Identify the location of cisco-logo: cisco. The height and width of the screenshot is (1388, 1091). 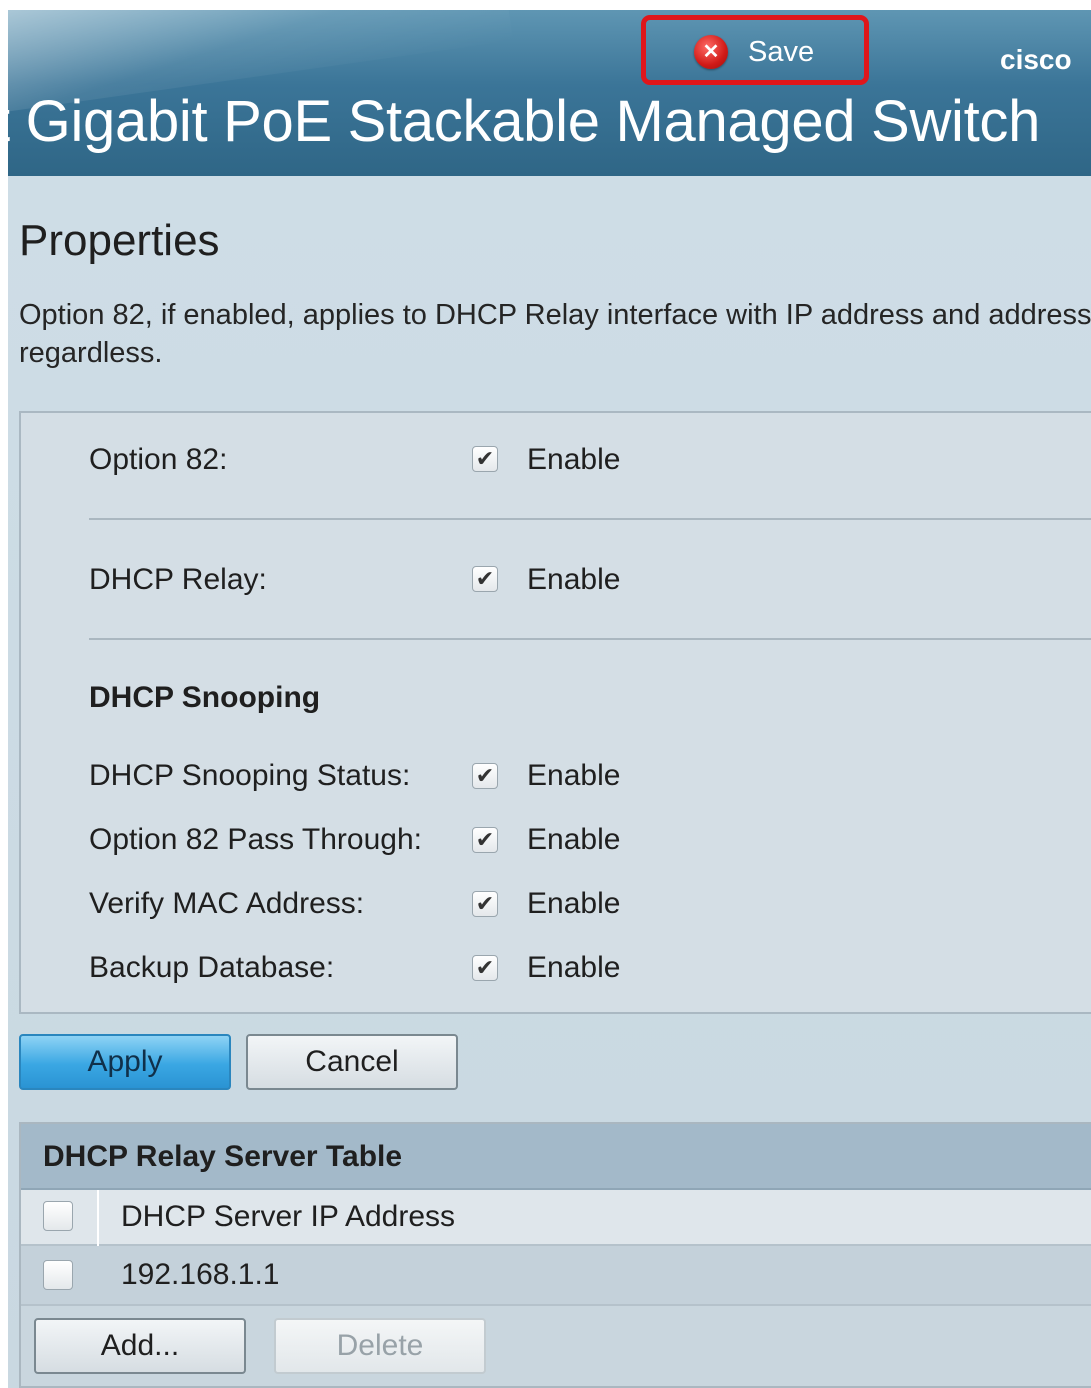
(1036, 59).